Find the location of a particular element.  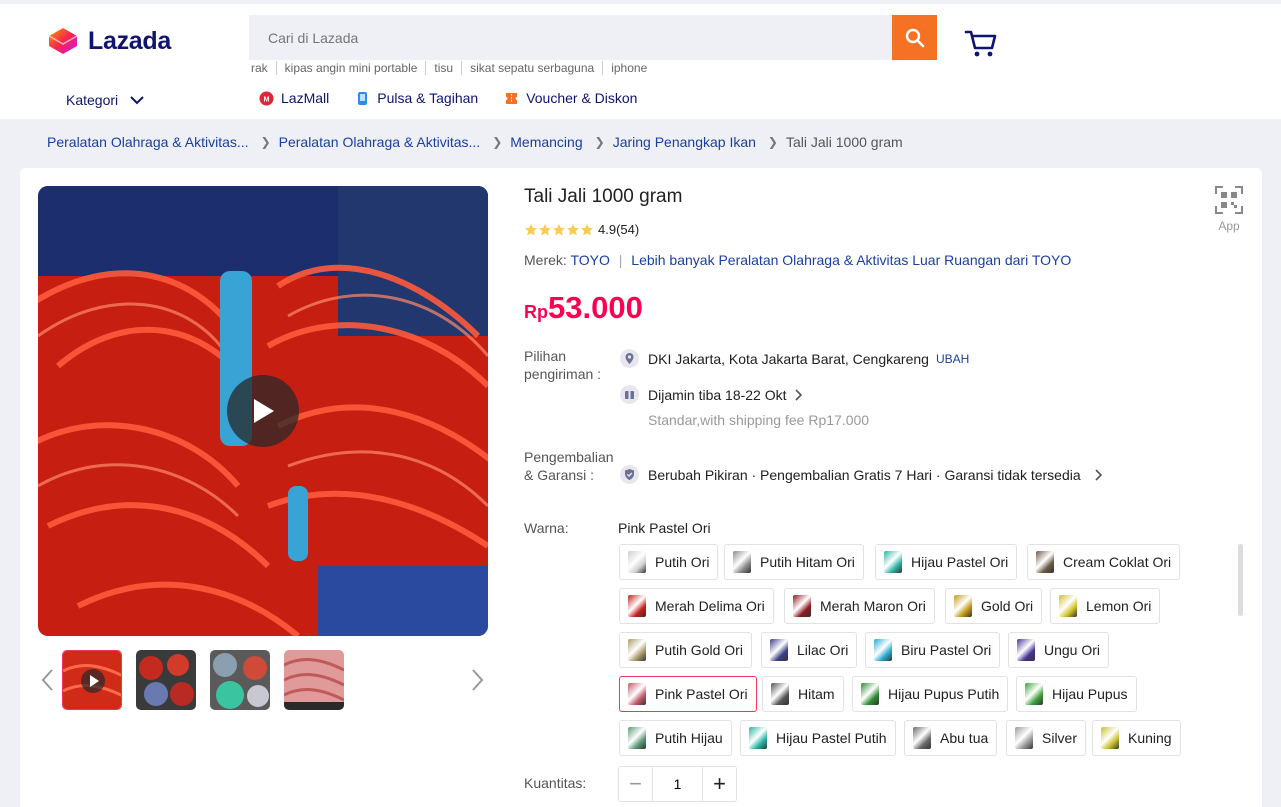

color-option: Abu tua is located at coordinates (951, 738).